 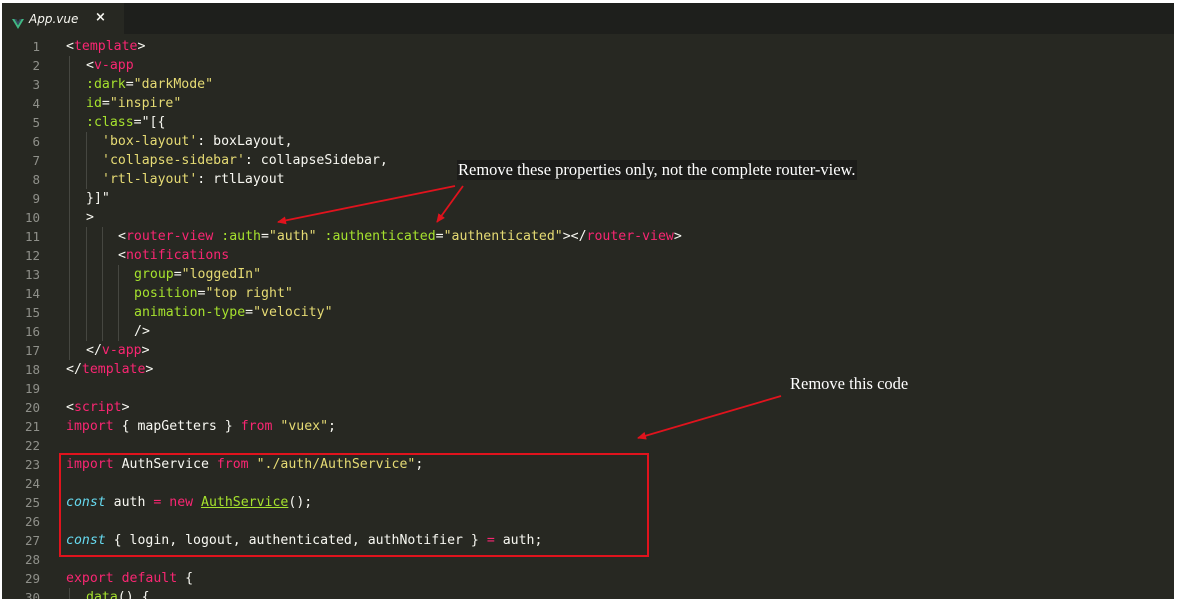 I want to click on arrow-to-authenticated, so click(x=450, y=204).